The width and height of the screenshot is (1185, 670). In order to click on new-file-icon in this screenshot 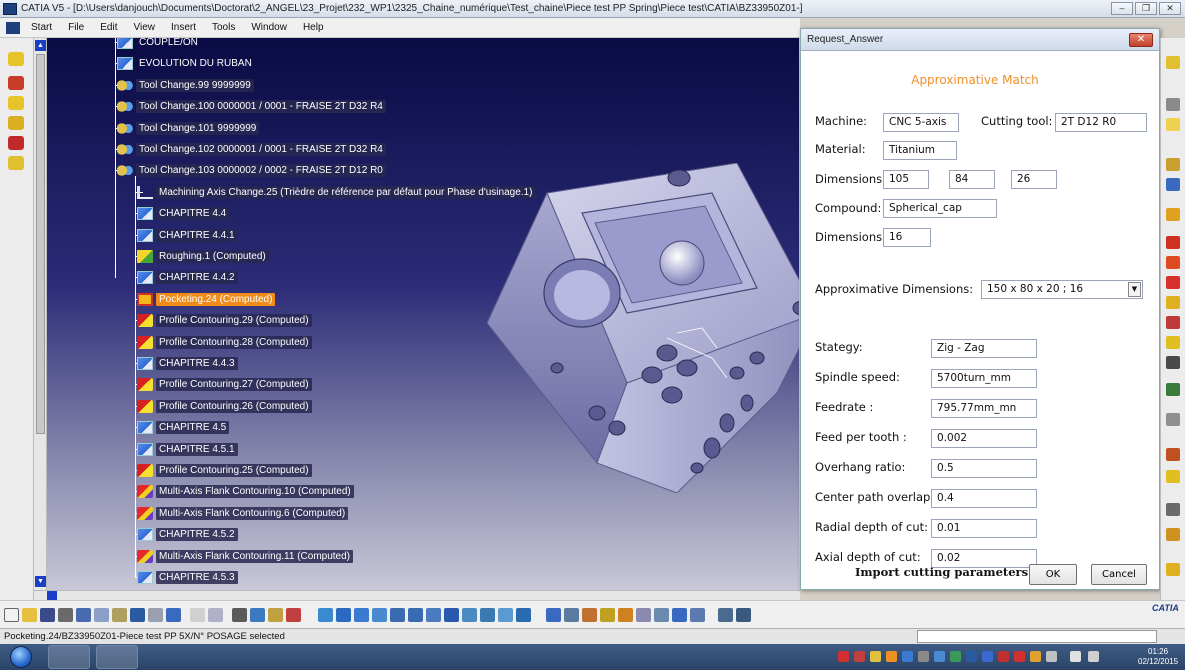, I will do `click(11, 615)`.